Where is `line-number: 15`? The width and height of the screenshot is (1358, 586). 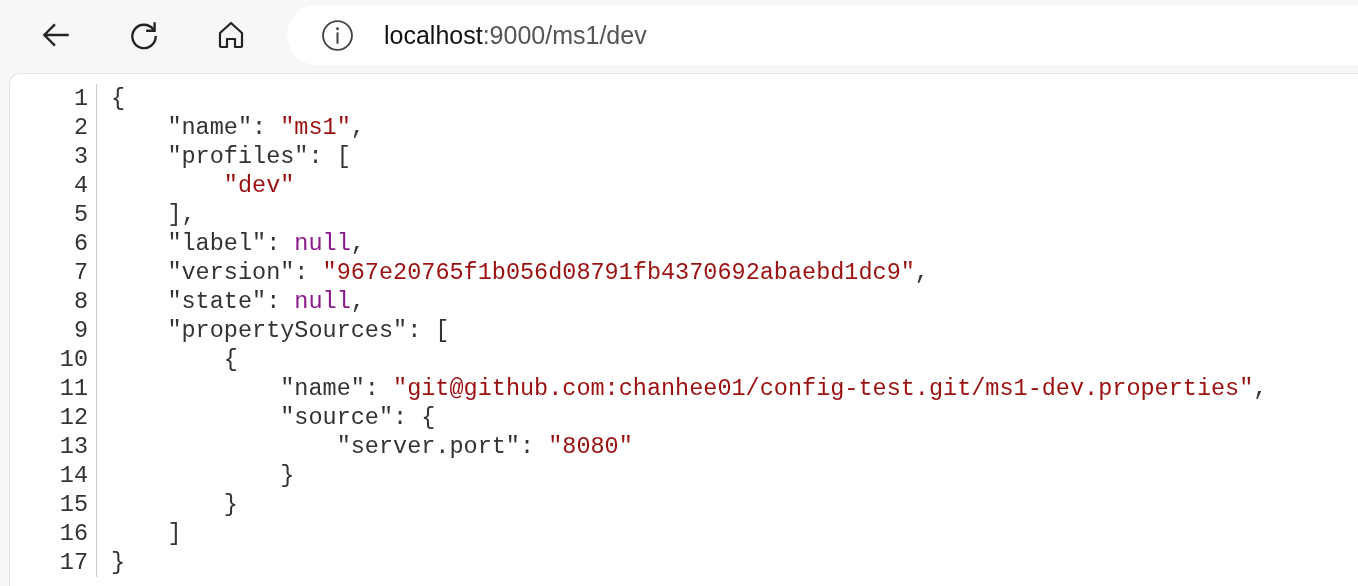 line-number: 15 is located at coordinates (73, 504).